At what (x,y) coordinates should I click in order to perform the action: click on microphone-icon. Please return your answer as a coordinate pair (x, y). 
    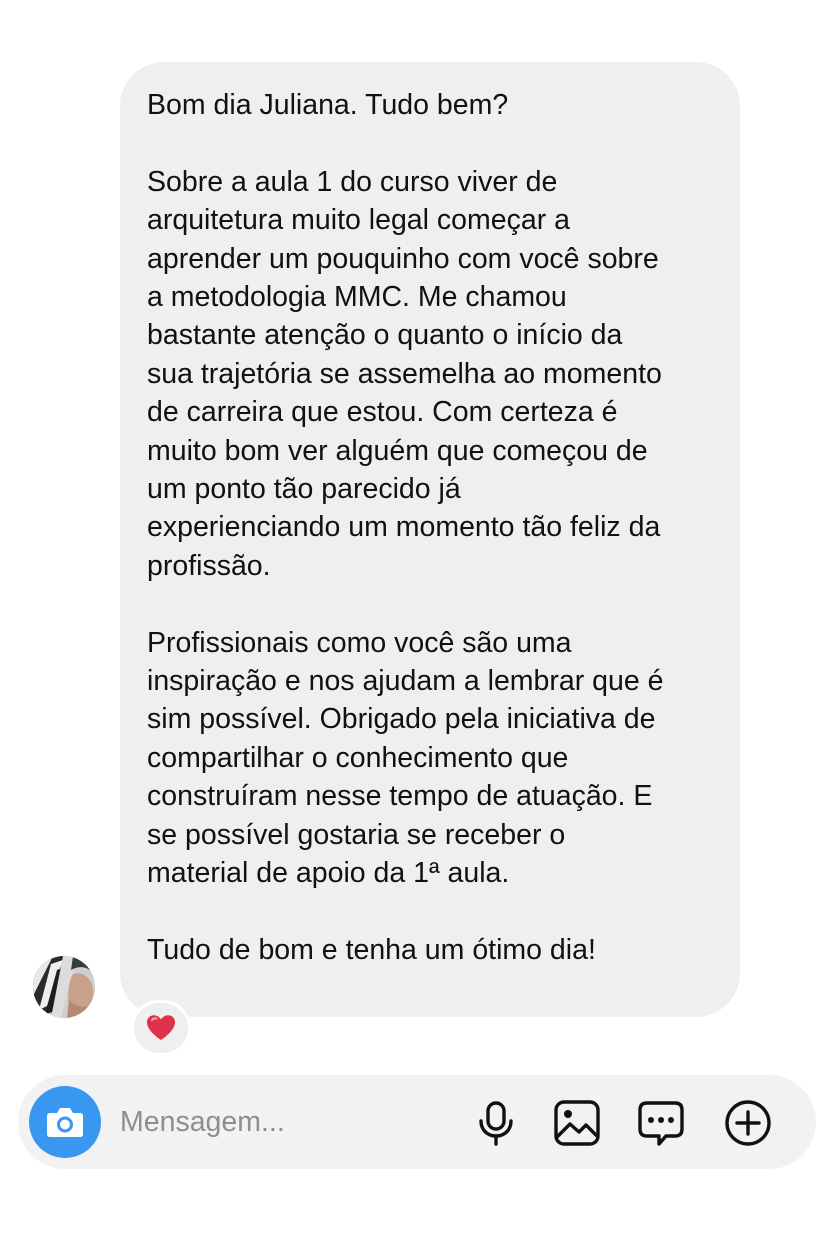
    Looking at the image, I should click on (496, 1123).